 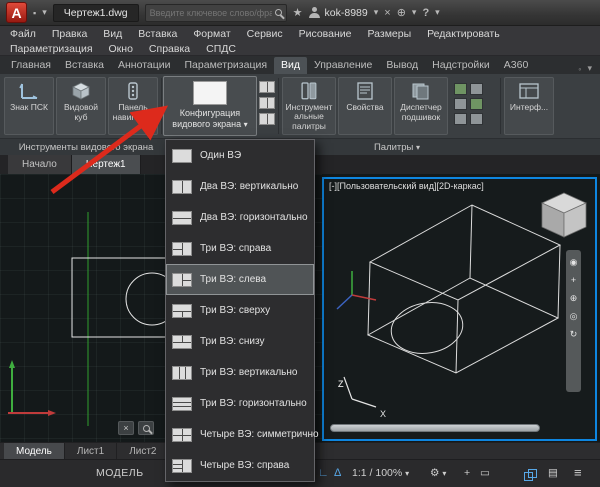 I want to click on customization-menu-icon: ≡, so click(x=578, y=472).